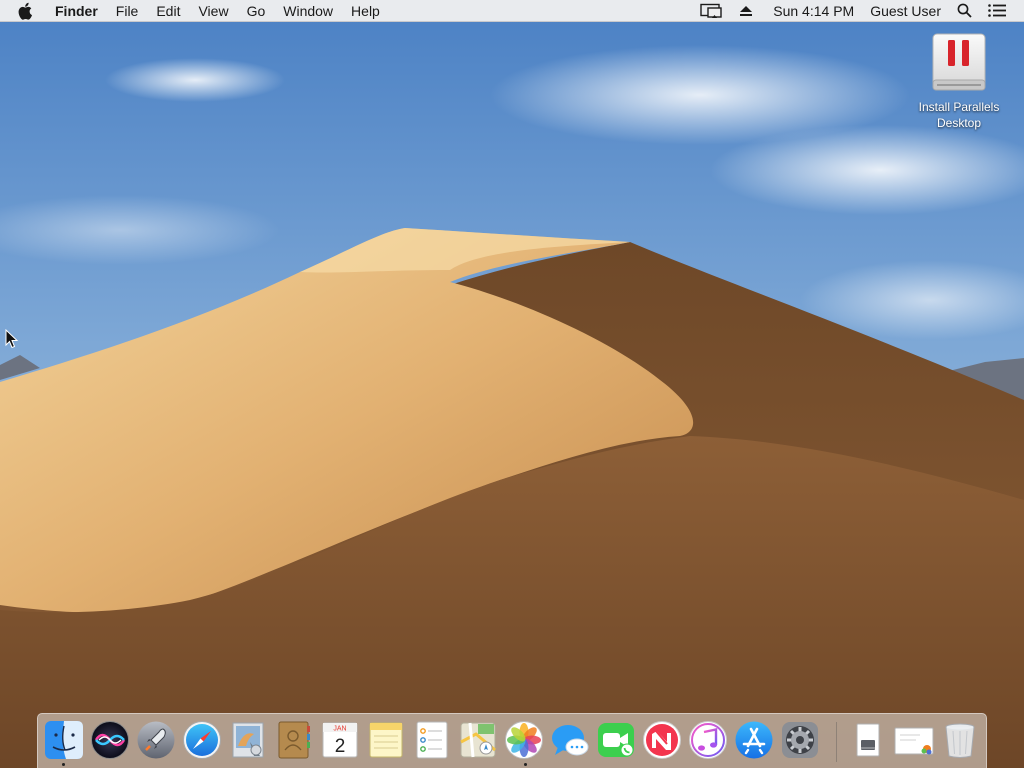  What do you see at coordinates (340, 746) in the screenshot?
I see `svg-text: 2` at bounding box center [340, 746].